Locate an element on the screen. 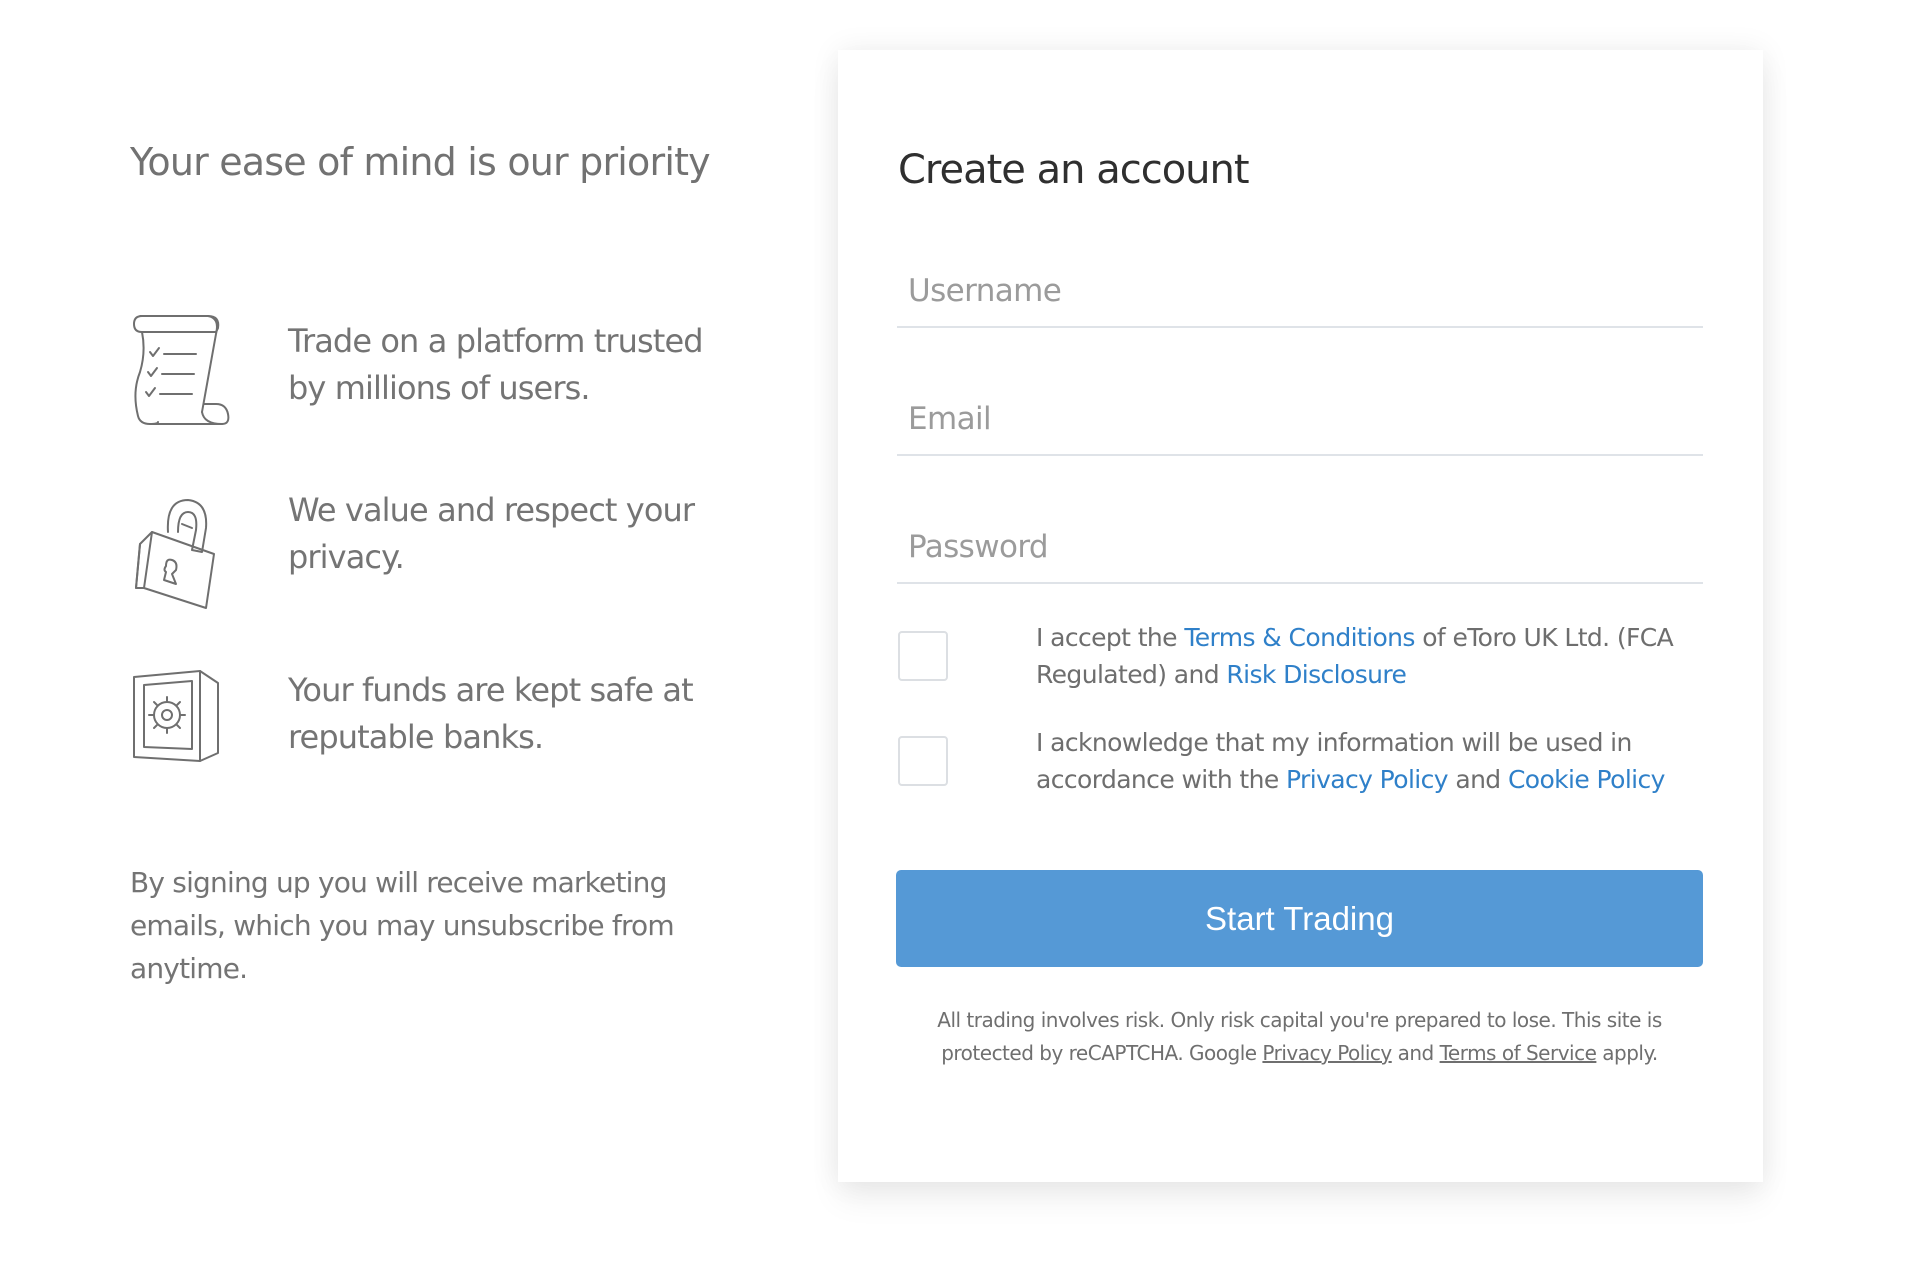  google-terms-of-service-link: Terms of Service is located at coordinates (1518, 1053).